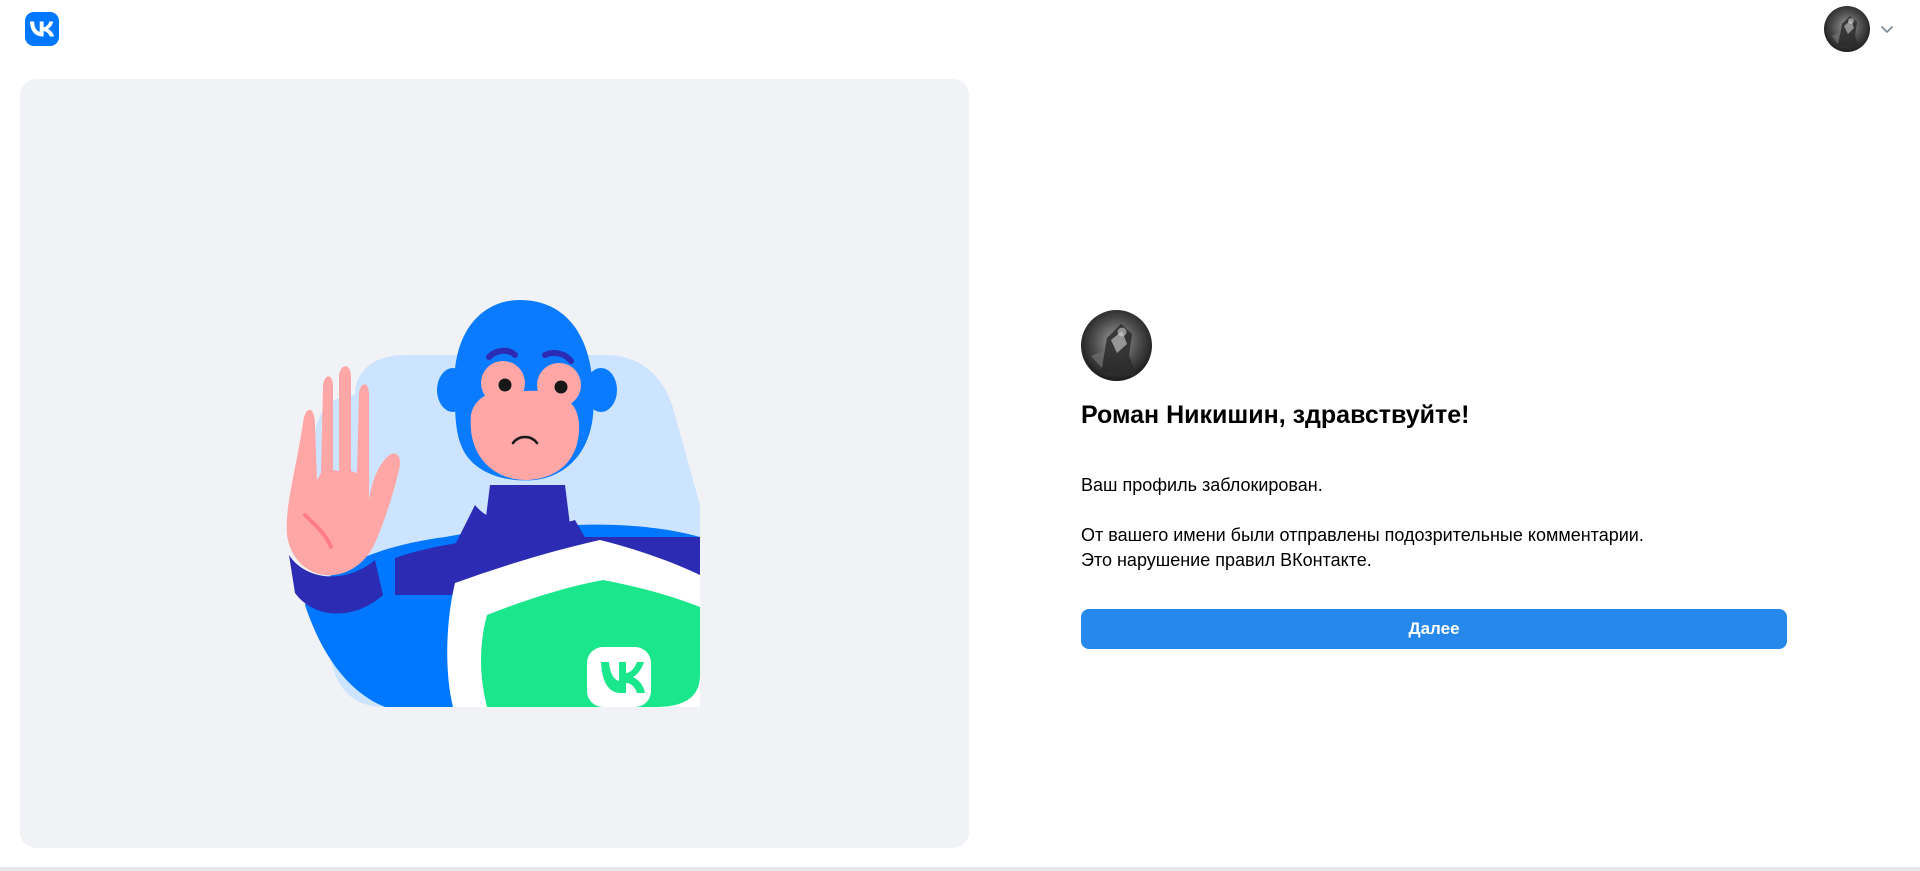  What do you see at coordinates (960, 30) in the screenshot?
I see `top-bar` at bounding box center [960, 30].